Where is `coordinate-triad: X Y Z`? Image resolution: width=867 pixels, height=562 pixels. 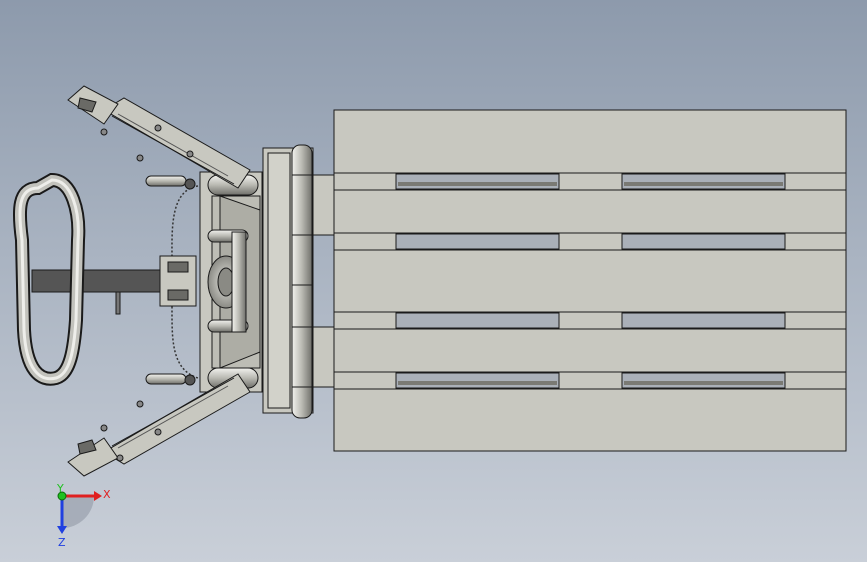 coordinate-triad: X Y Z is located at coordinates (83, 515).